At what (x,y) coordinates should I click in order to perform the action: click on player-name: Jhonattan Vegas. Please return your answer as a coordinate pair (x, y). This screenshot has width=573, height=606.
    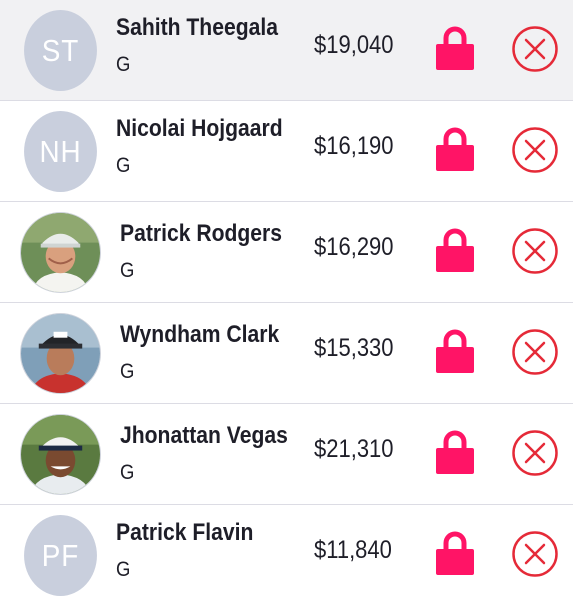
    Looking at the image, I should click on (204, 435).